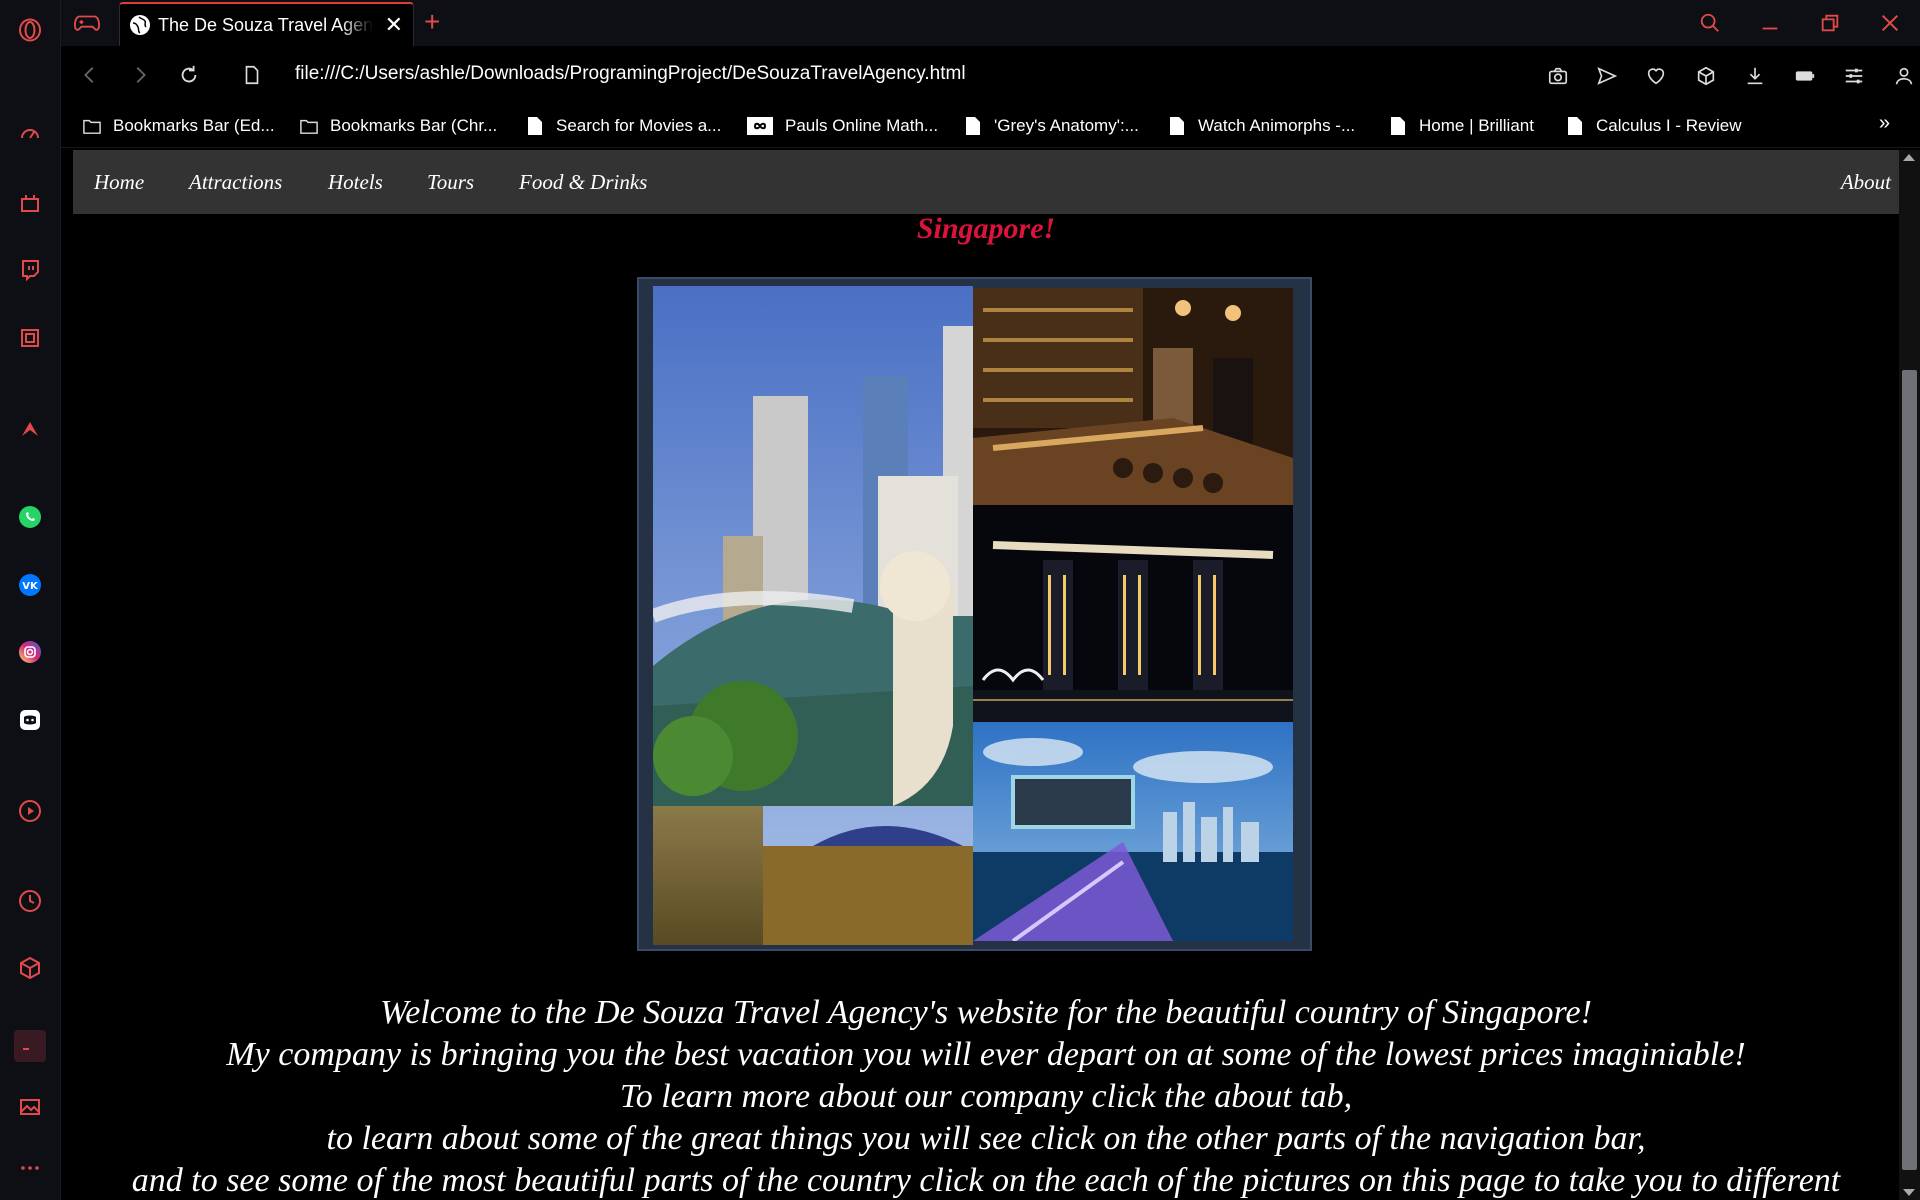 The width and height of the screenshot is (1920, 1200). What do you see at coordinates (30, 30) in the screenshot?
I see `opera-logo-icon` at bounding box center [30, 30].